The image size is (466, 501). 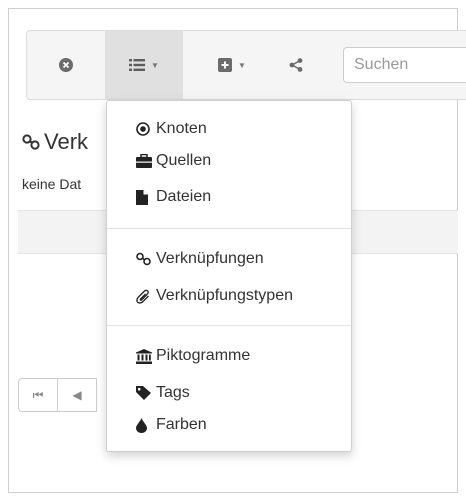 I want to click on briefcase-icon, so click(x=145, y=161).